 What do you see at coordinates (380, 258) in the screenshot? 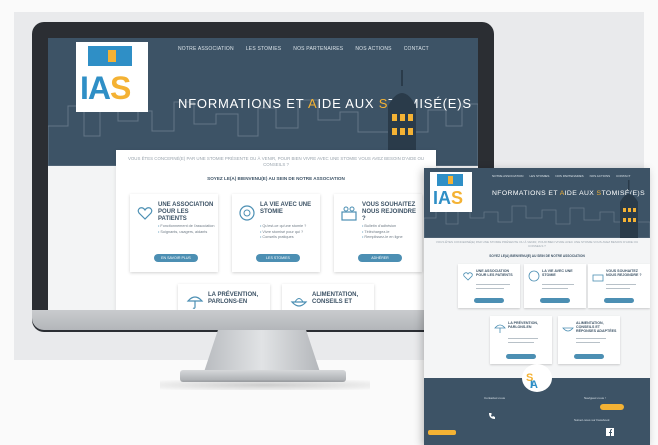
I see `adherer-button: ADHÉRER` at bounding box center [380, 258].